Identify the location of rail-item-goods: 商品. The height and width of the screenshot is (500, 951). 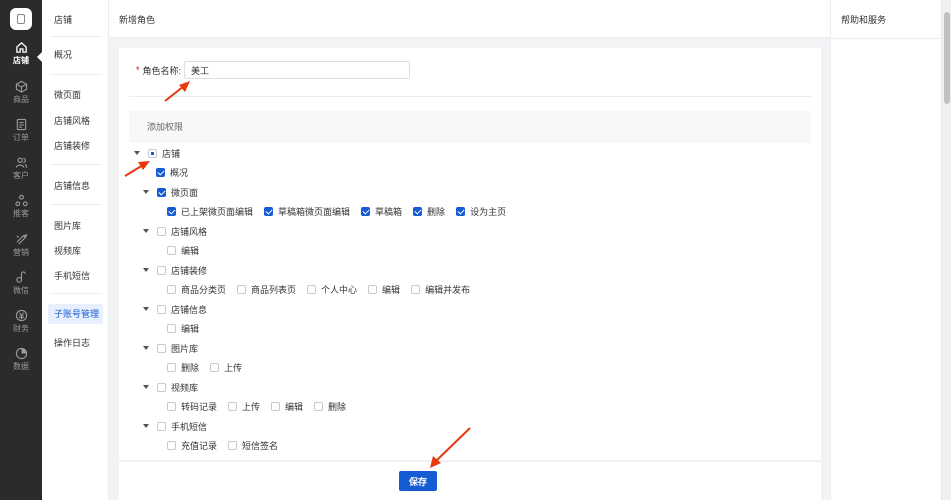
(21, 92).